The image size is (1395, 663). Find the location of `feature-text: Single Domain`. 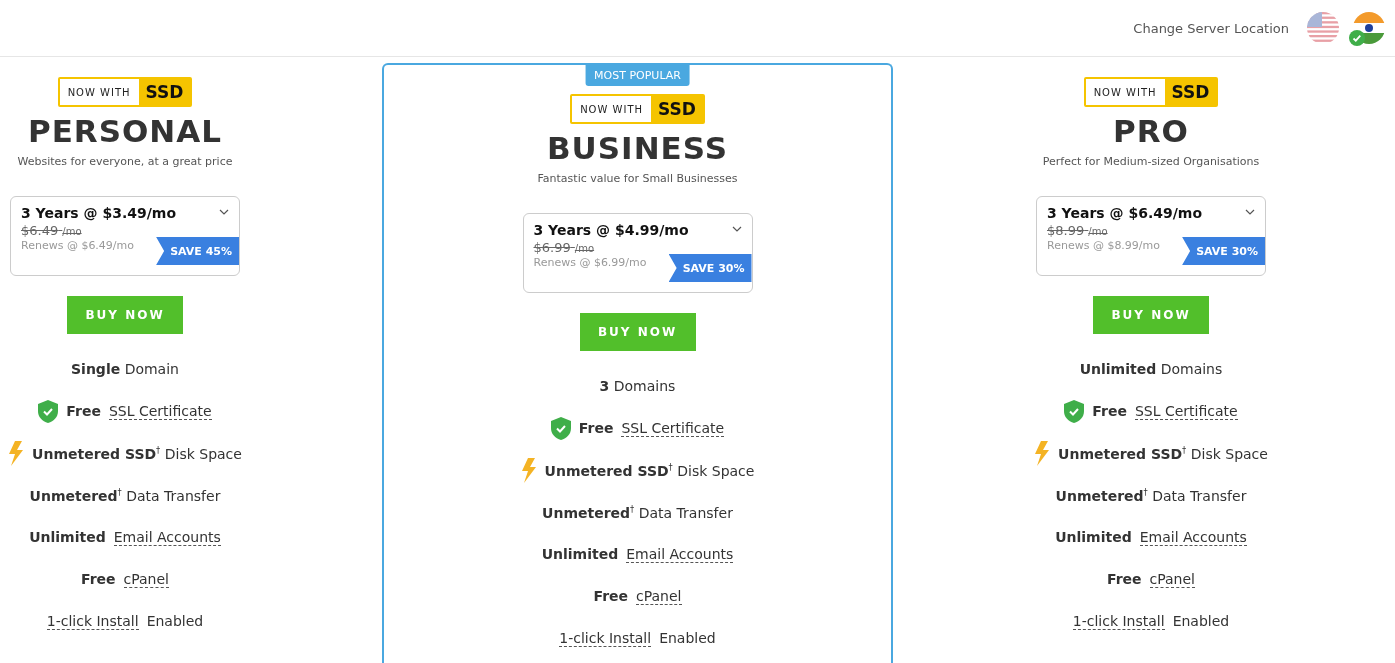

feature-text: Single Domain is located at coordinates (125, 369).